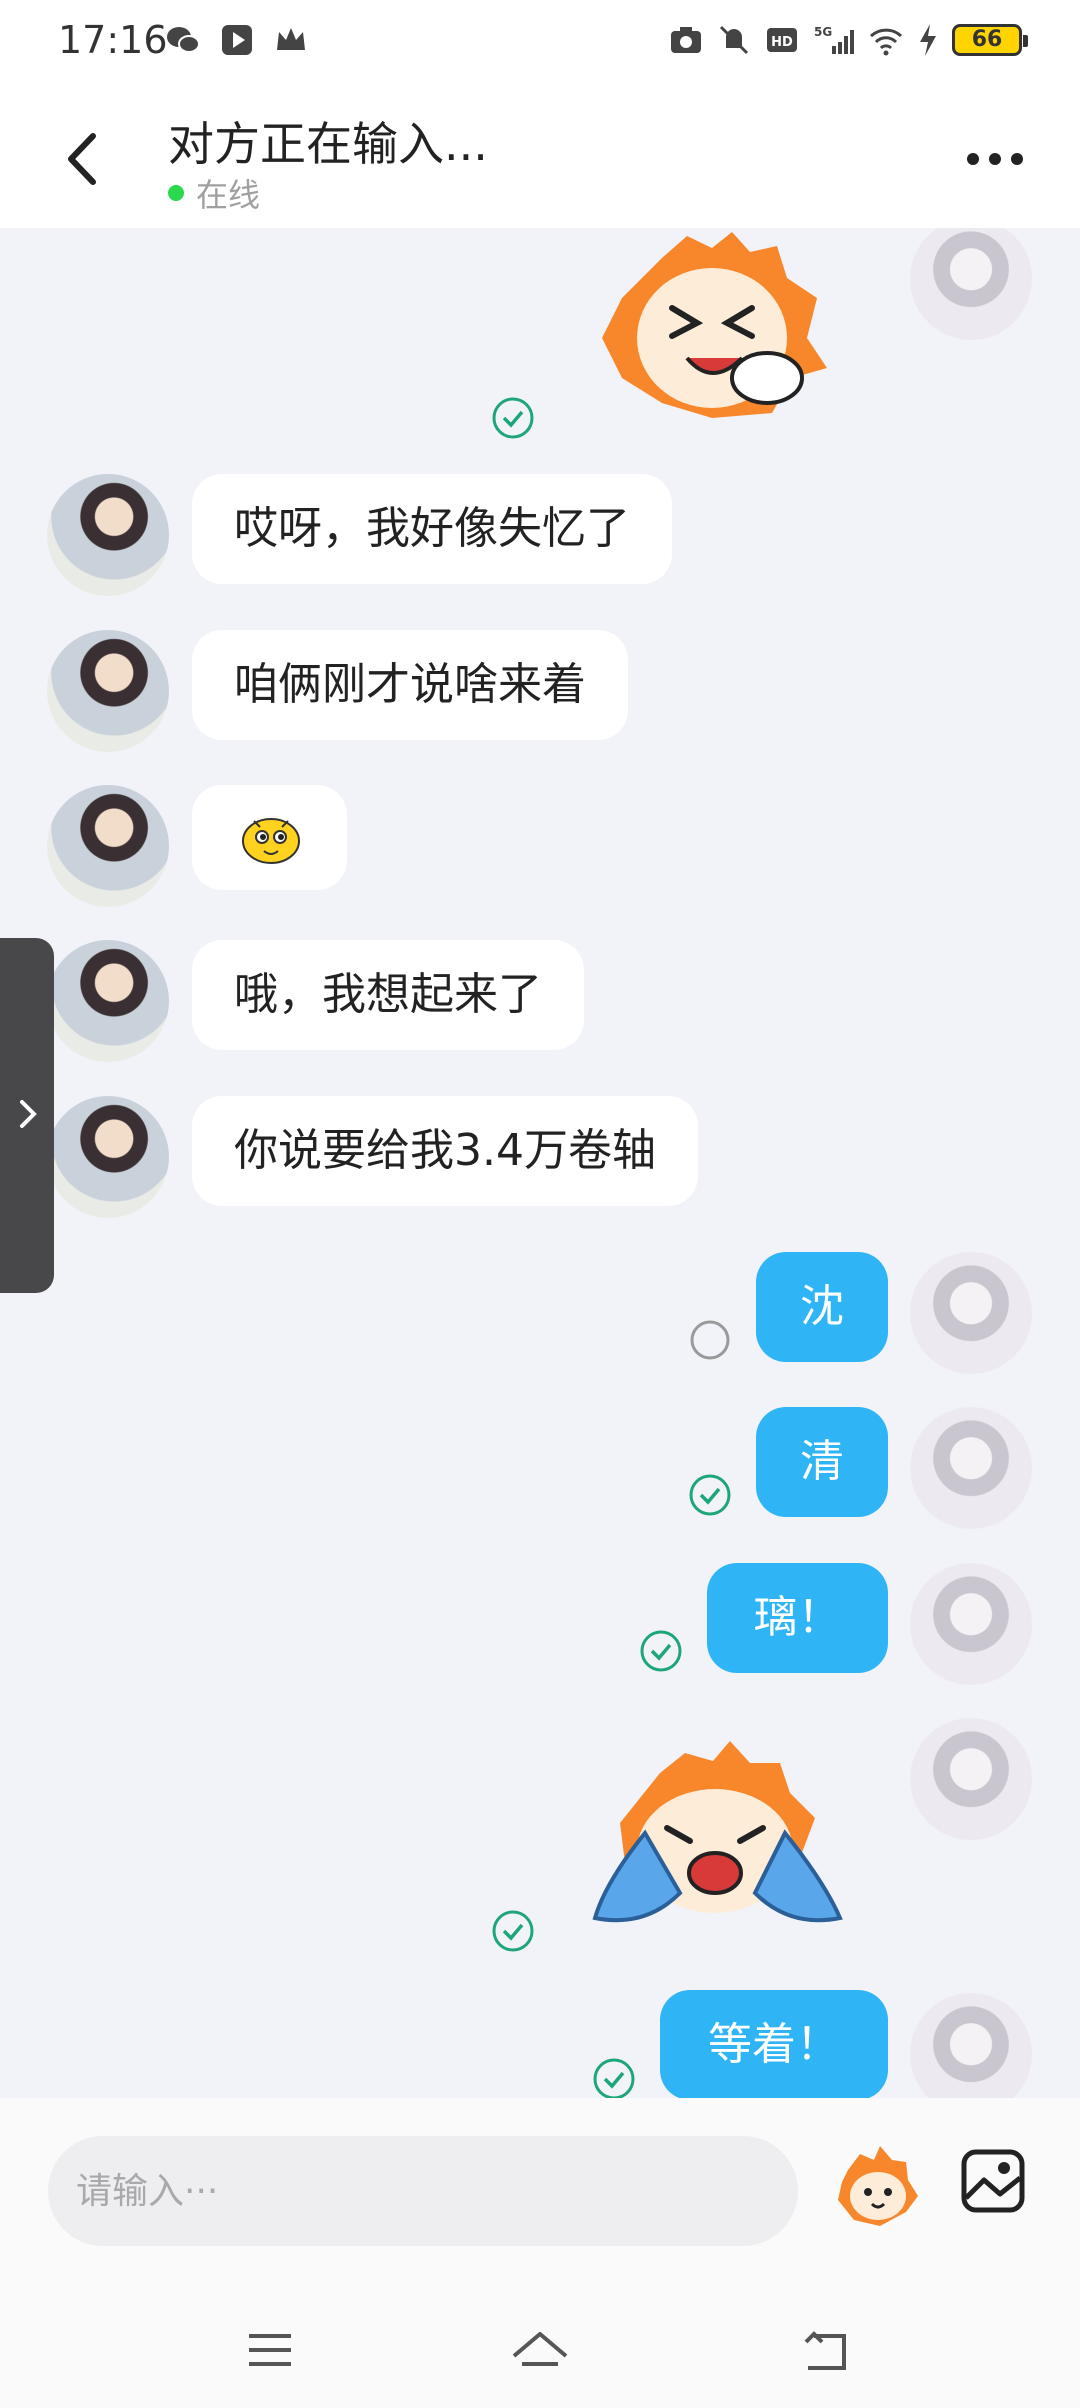  What do you see at coordinates (825, 2351) in the screenshot?
I see `back-icon` at bounding box center [825, 2351].